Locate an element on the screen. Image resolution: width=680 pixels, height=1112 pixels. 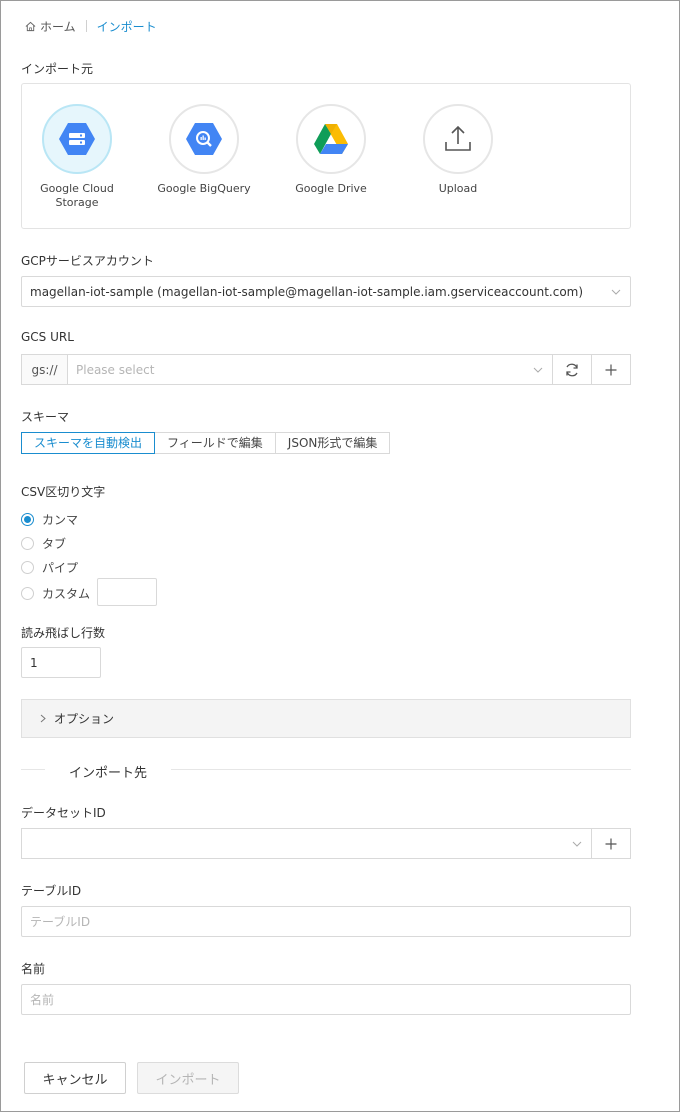
options-panel-label: オプション is located at coordinates (84, 719).